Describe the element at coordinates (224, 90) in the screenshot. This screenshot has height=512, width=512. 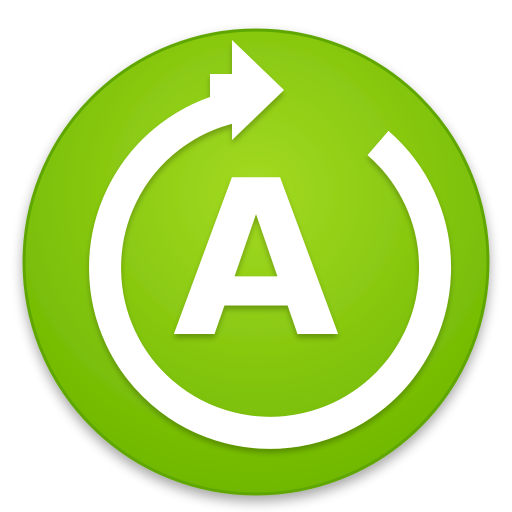
I see `arrow-shaft` at that location.